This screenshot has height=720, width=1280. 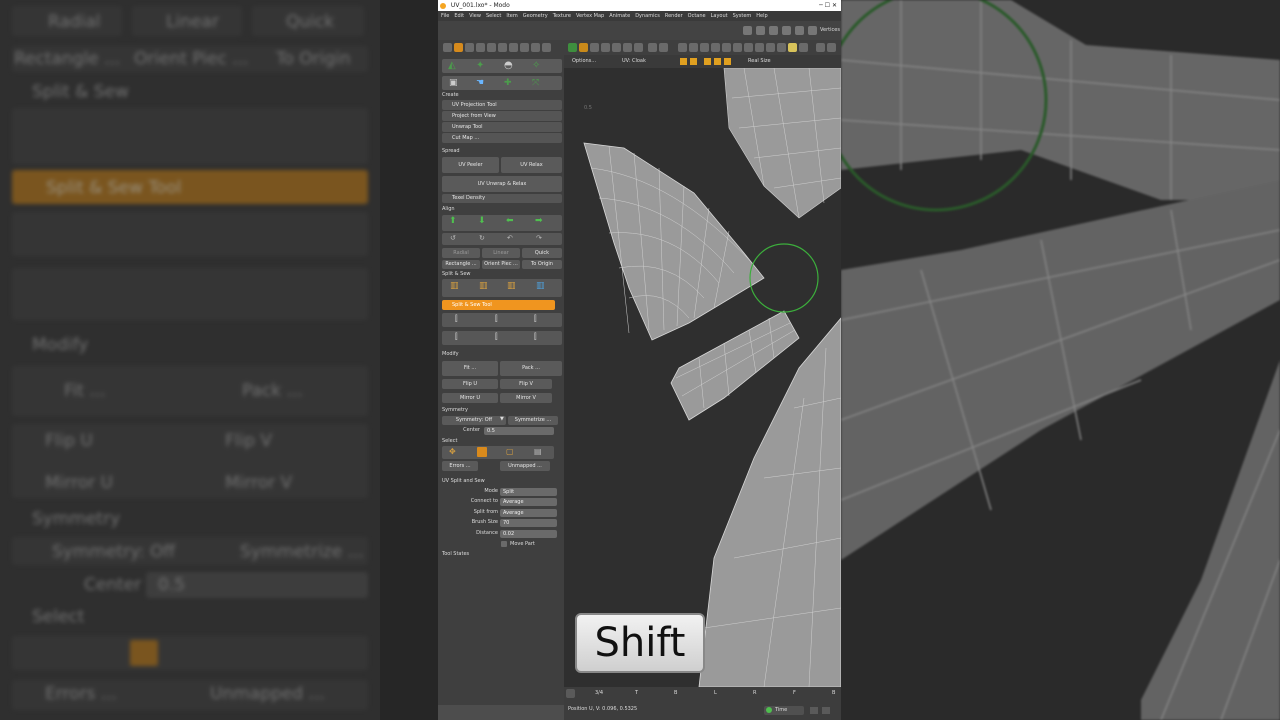 What do you see at coordinates (448, 209) in the screenshot?
I see `section-align: Align` at bounding box center [448, 209].